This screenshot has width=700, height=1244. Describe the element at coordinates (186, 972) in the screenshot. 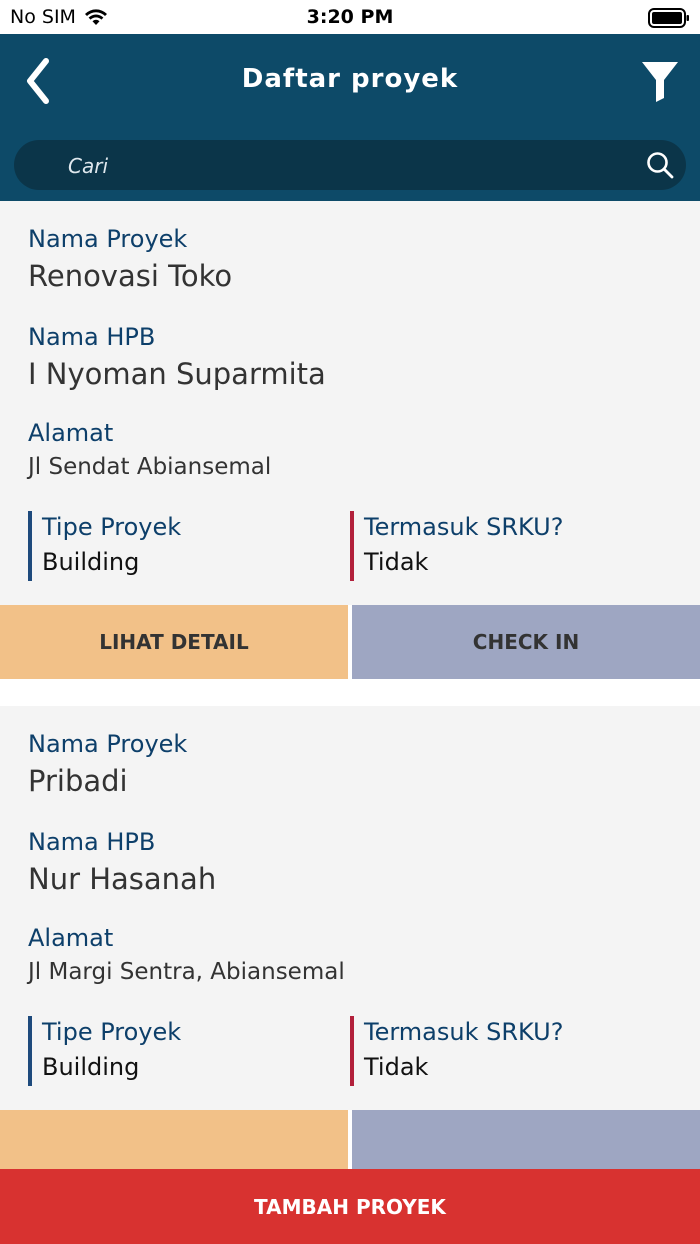

I see `address-value: Jl Margi Sentra, Abiansemal` at that location.